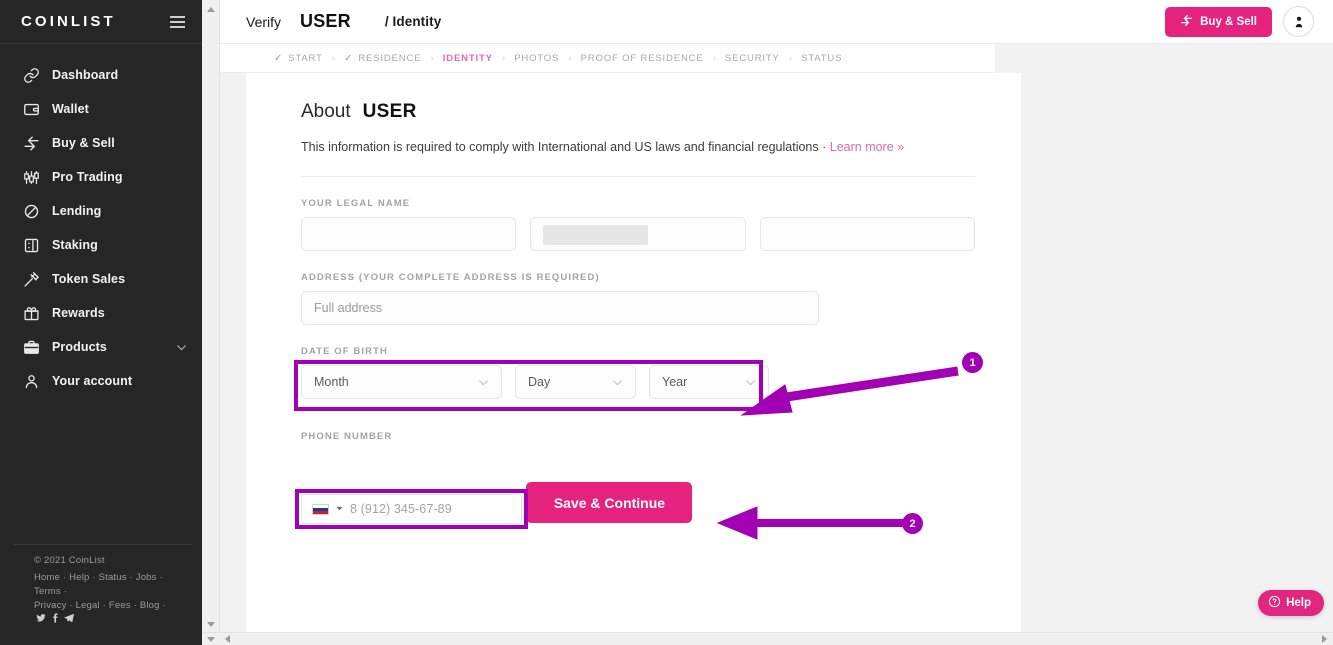  Describe the element at coordinates (264, 21) in the screenshot. I see `topbar-verify-label: Verify` at that location.